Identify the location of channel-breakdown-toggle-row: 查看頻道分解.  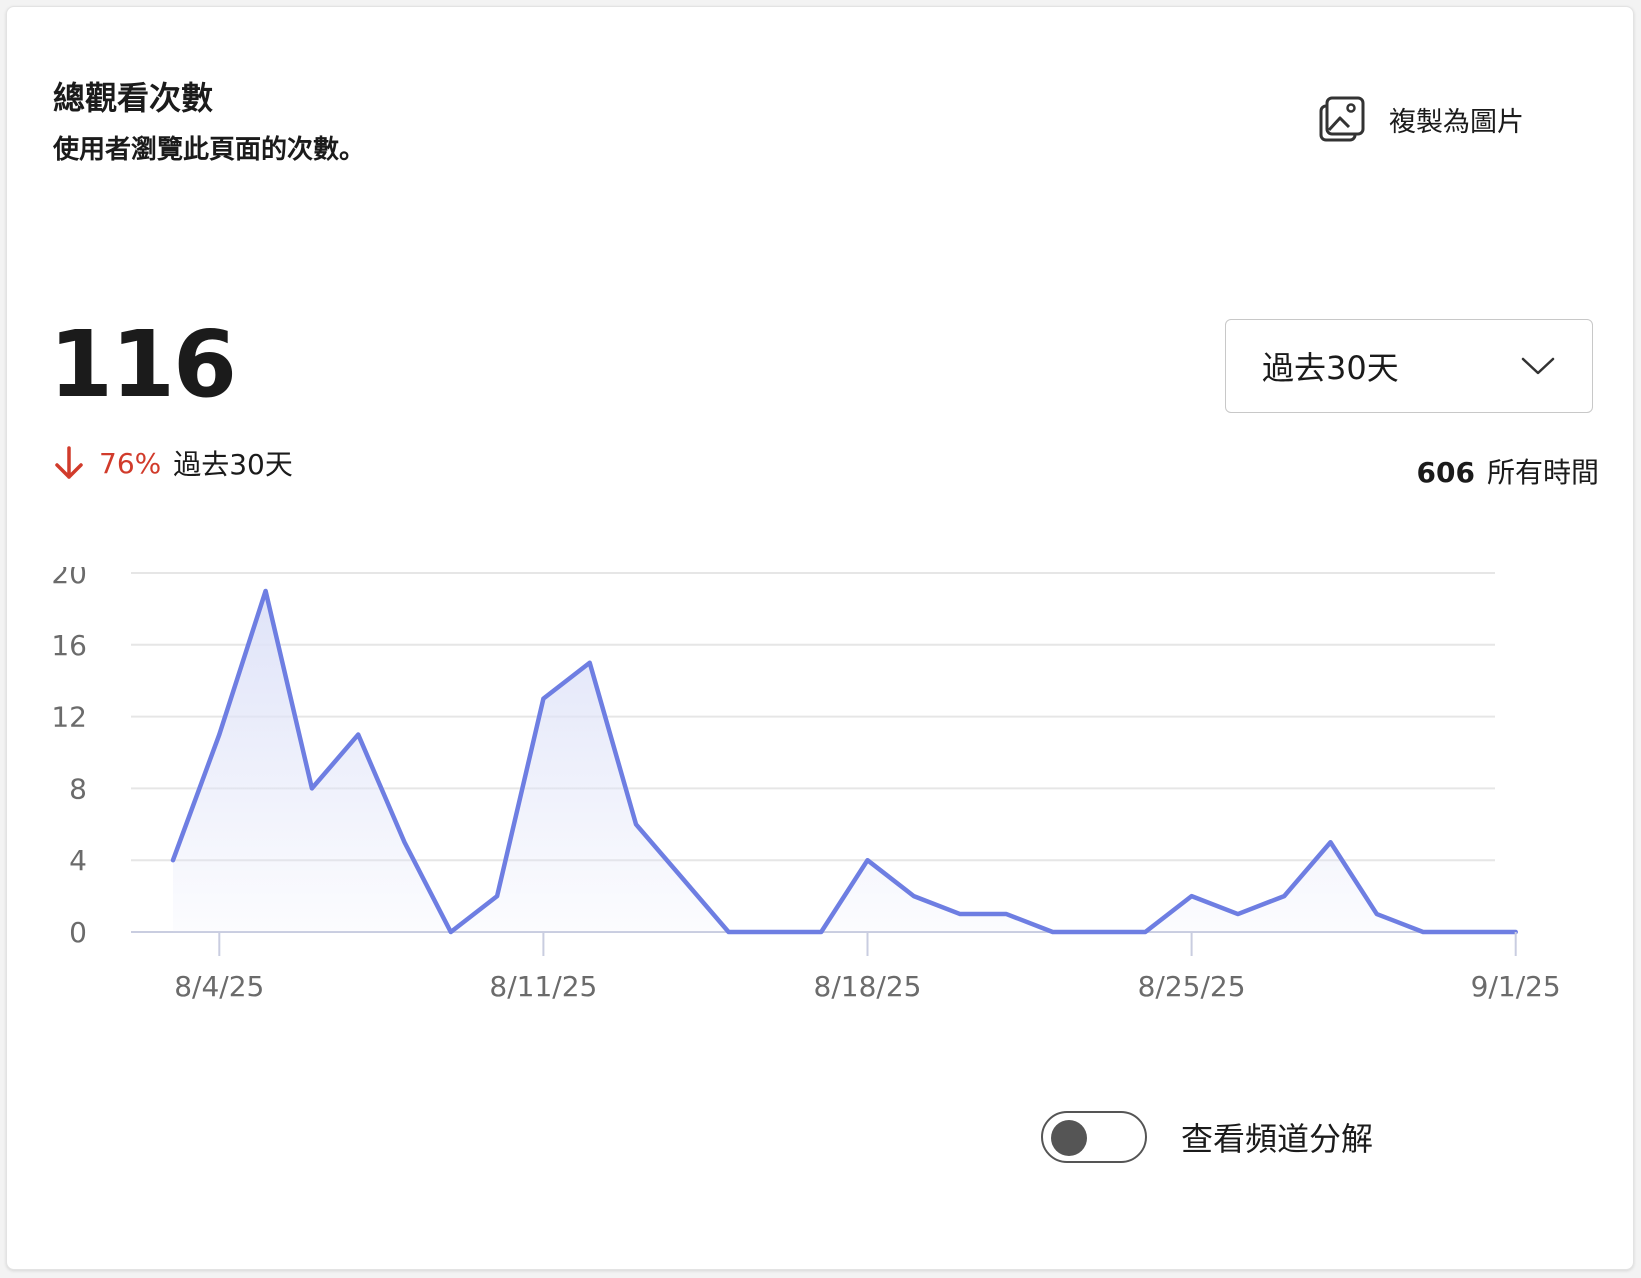
(1207, 1137).